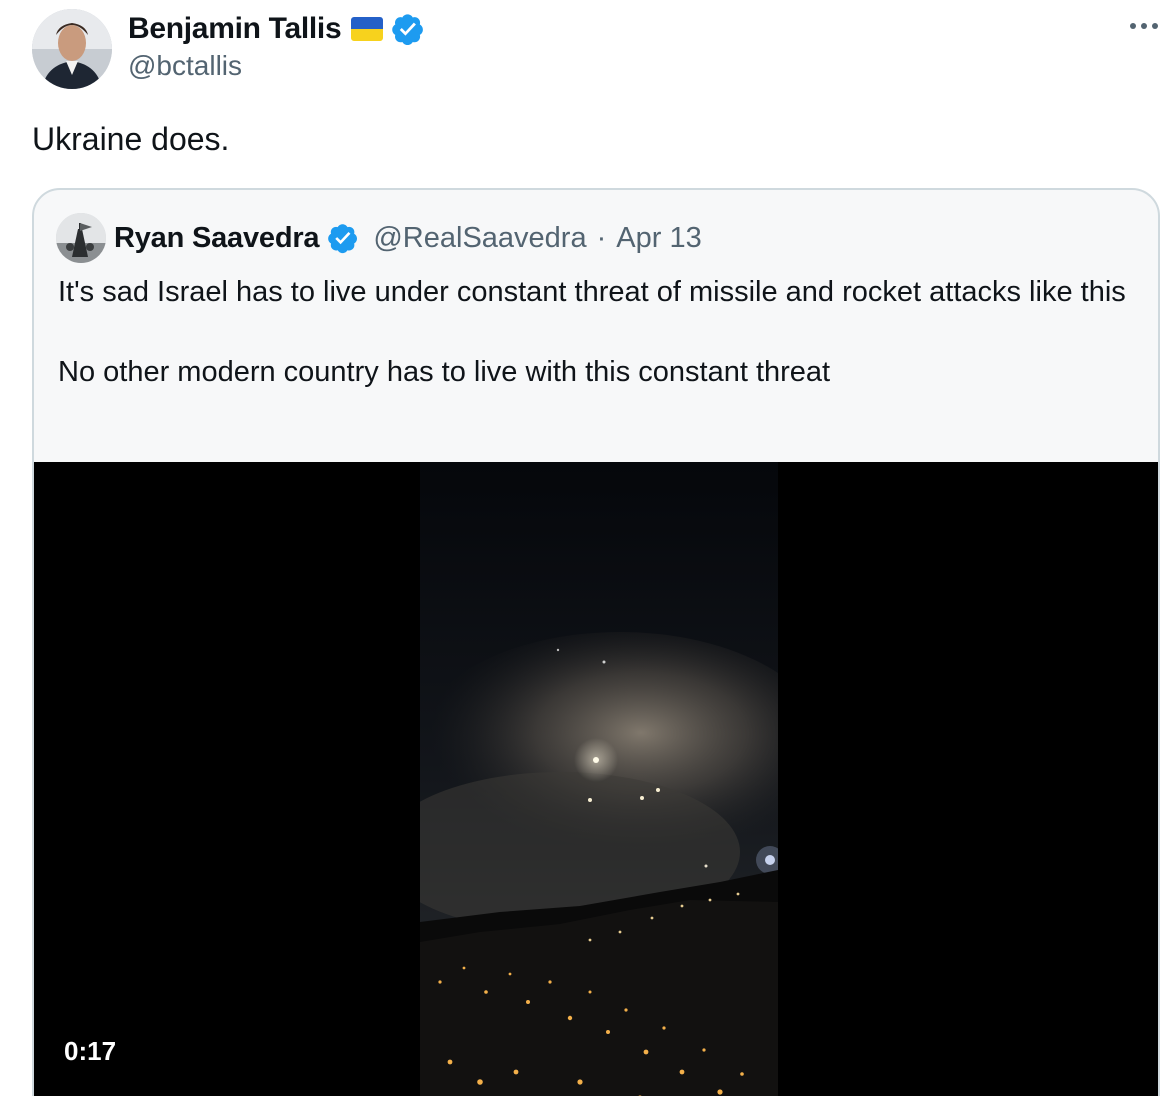  What do you see at coordinates (367, 29) in the screenshot?
I see `ukraine-flag-icon` at bounding box center [367, 29].